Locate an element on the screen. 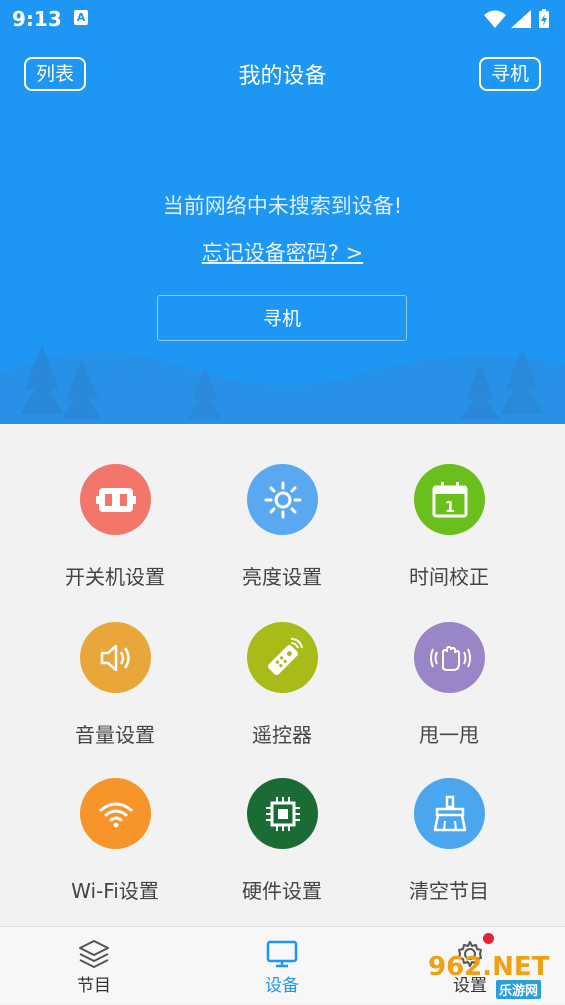 The image size is (565, 1005). cell-signal-icon is located at coordinates (521, 19).